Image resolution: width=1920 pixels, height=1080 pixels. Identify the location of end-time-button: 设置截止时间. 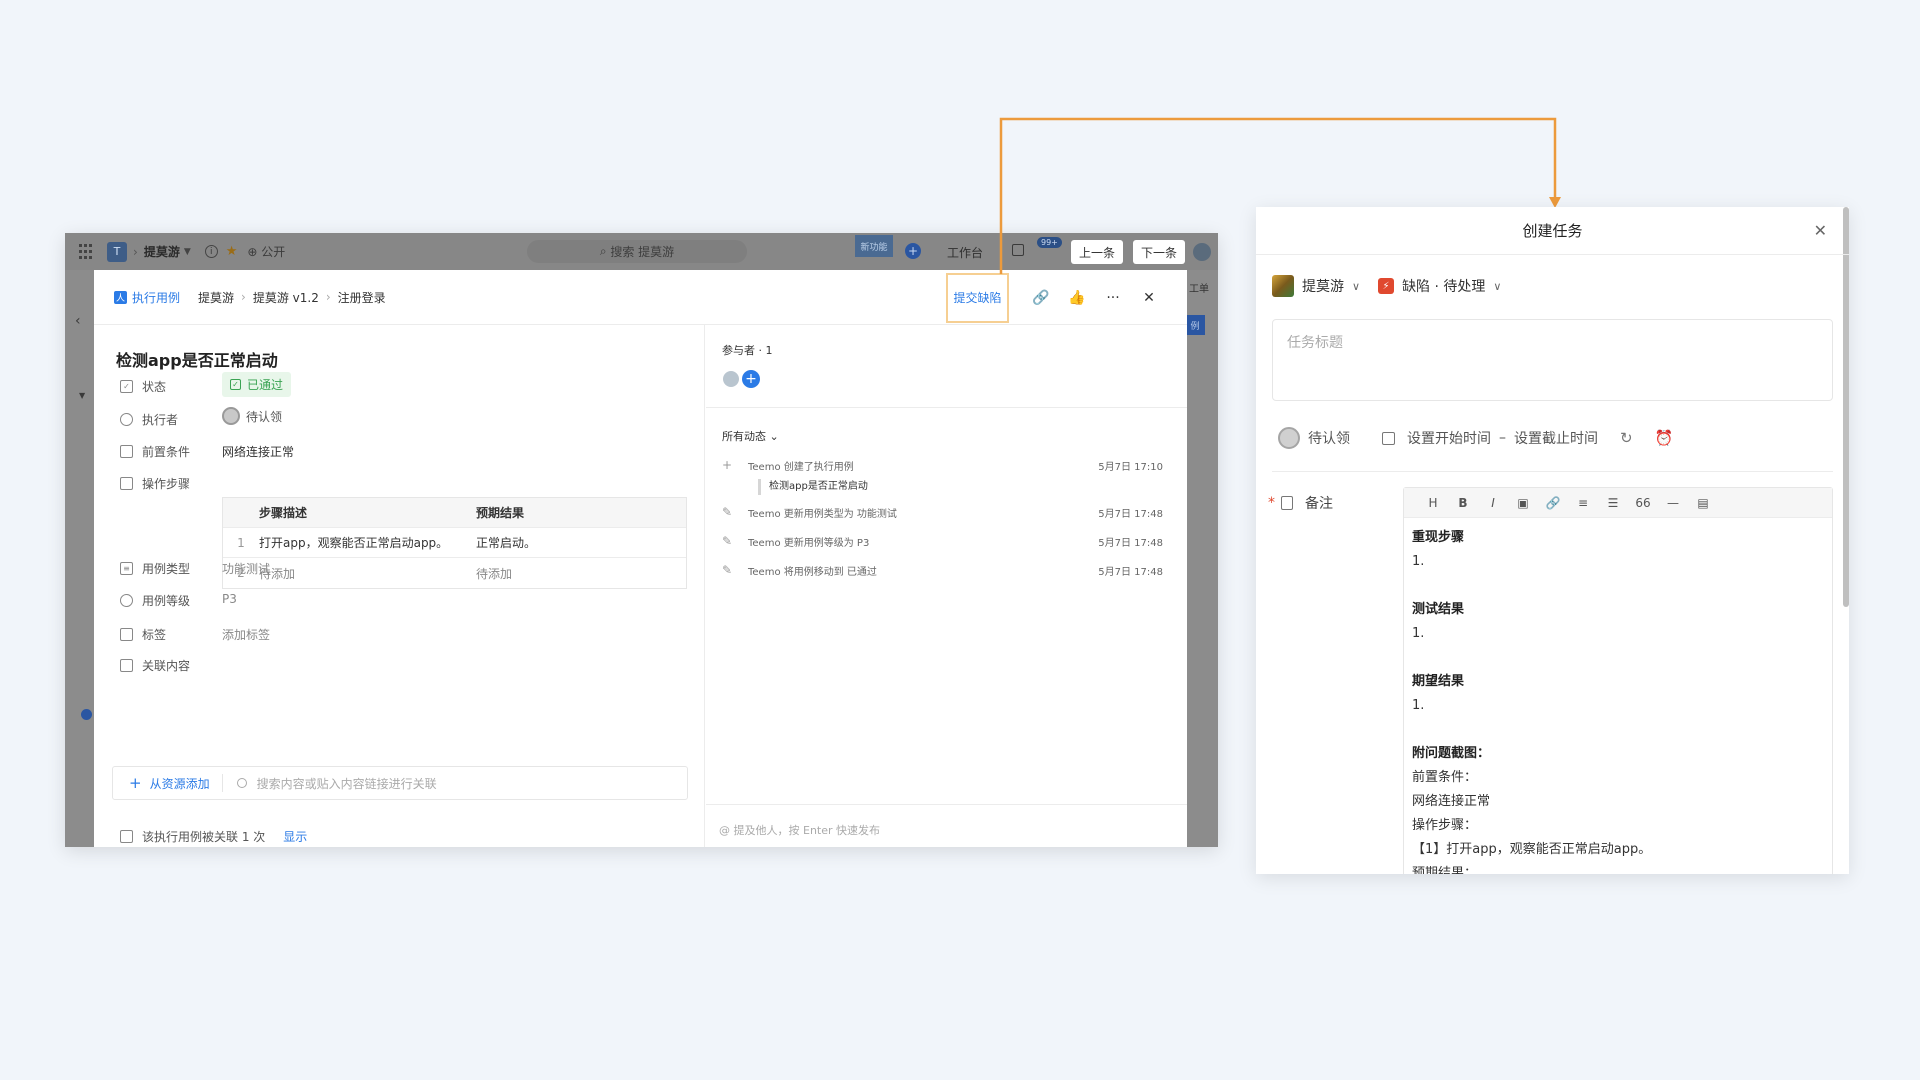
(1556, 438).